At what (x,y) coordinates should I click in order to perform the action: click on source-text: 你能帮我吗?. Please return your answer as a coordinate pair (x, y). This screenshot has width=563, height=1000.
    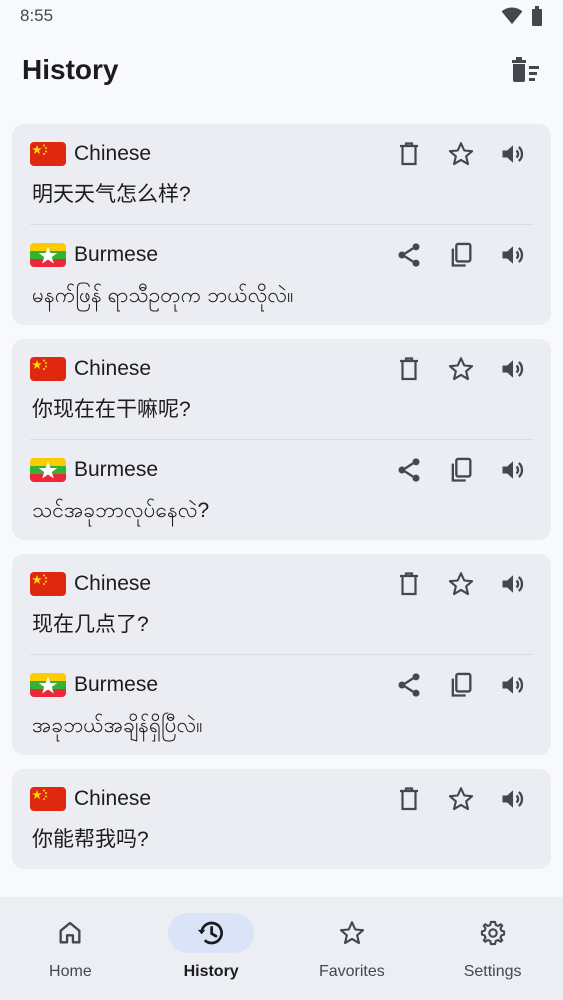
    Looking at the image, I should click on (281, 843).